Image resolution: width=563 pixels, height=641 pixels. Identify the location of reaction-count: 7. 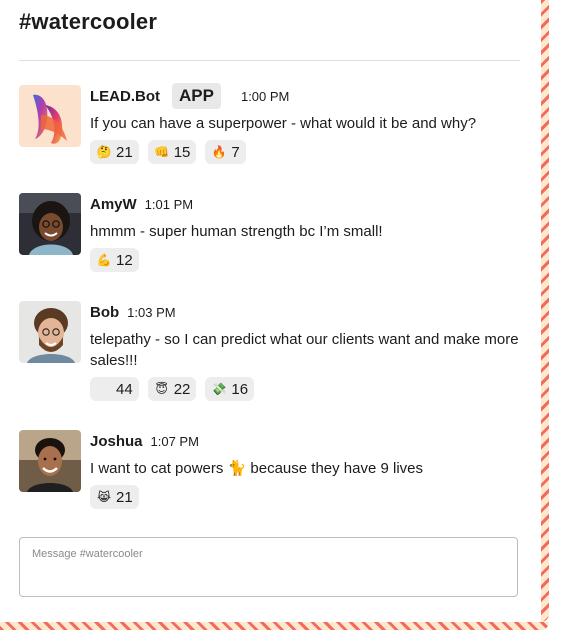
(235, 152).